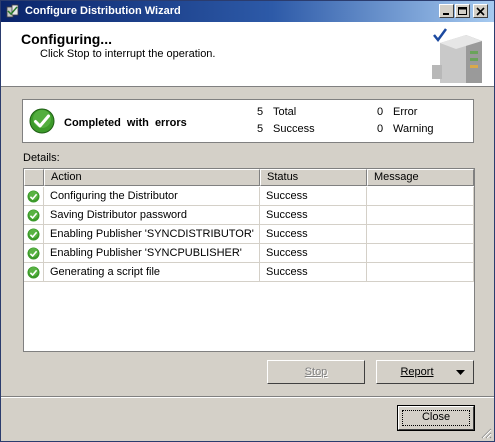 The height and width of the screenshot is (442, 495). Describe the element at coordinates (125, 123) in the screenshot. I see `status-label: Completed with errors` at that location.